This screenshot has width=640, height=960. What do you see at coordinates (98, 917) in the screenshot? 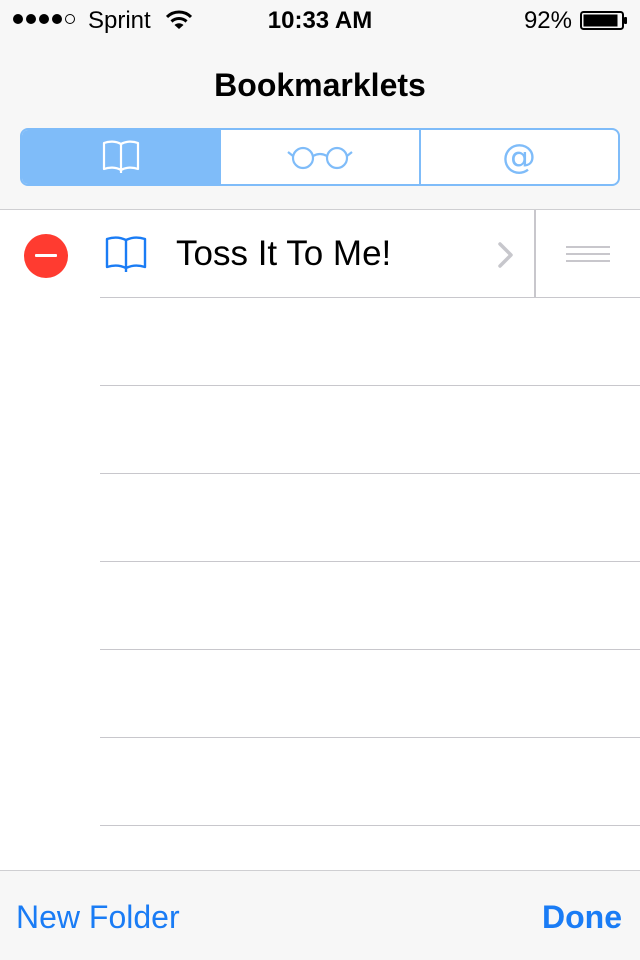
I see `new-folder-button: New Folder` at bounding box center [98, 917].